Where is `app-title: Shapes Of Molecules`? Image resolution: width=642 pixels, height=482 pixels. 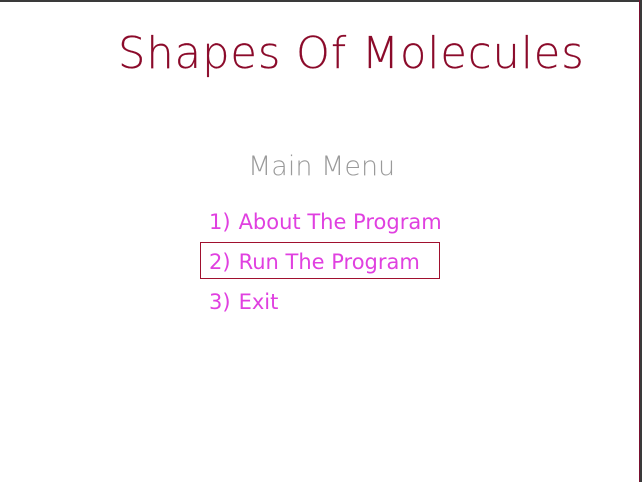
app-title: Shapes Of Molecules is located at coordinates (351, 53).